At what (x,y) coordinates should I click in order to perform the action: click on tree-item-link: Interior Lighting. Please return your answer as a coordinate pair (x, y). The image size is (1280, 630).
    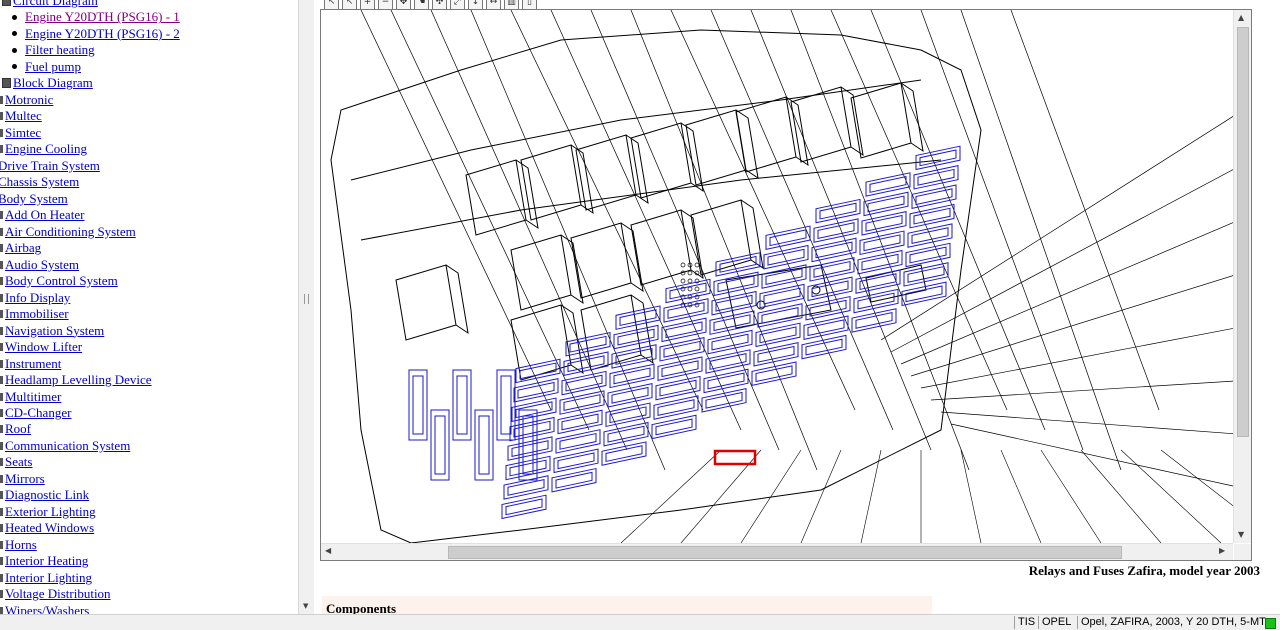
    Looking at the image, I should click on (48, 577).